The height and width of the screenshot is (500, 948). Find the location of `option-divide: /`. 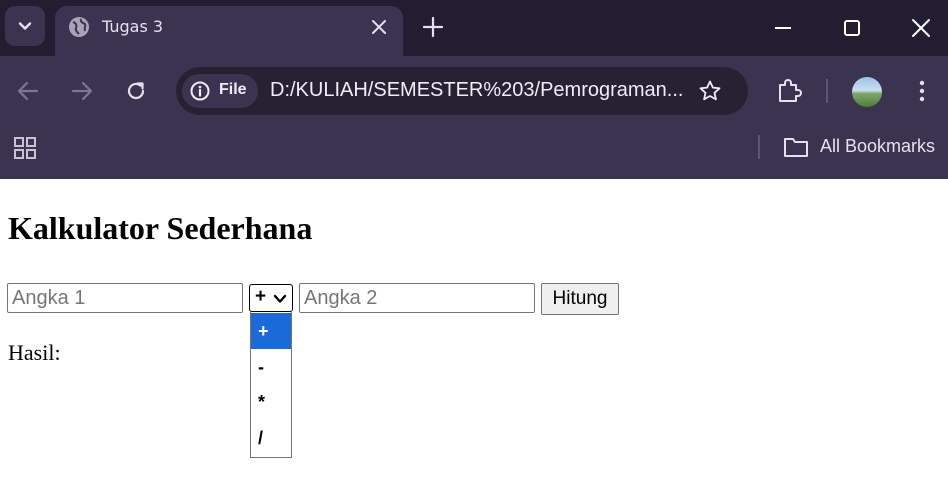

option-divide: / is located at coordinates (271, 438).